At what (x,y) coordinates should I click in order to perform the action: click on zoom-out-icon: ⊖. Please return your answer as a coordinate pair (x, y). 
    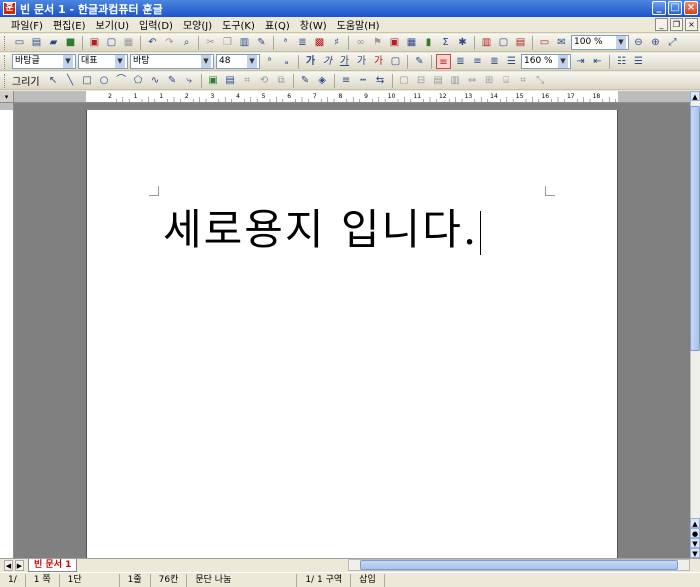
    Looking at the image, I should click on (638, 42).